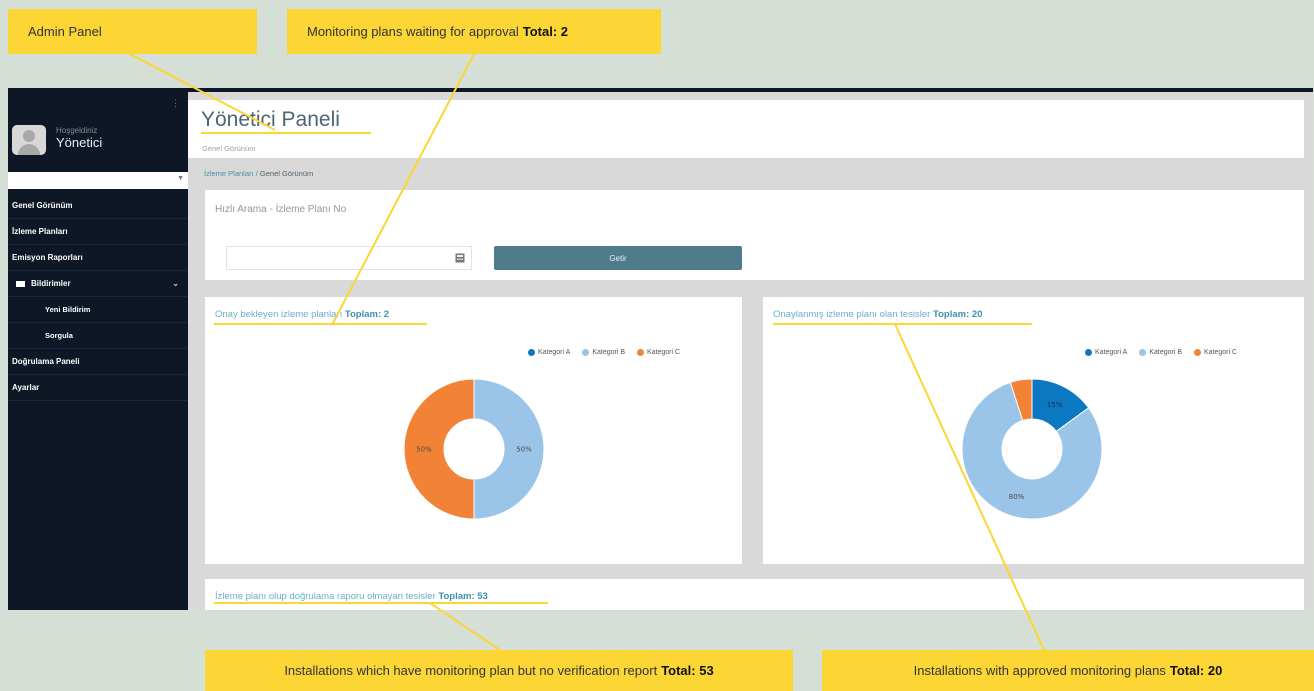 This screenshot has height=691, width=1314. I want to click on sidebar-item-label: Ayarlar, so click(26, 387).